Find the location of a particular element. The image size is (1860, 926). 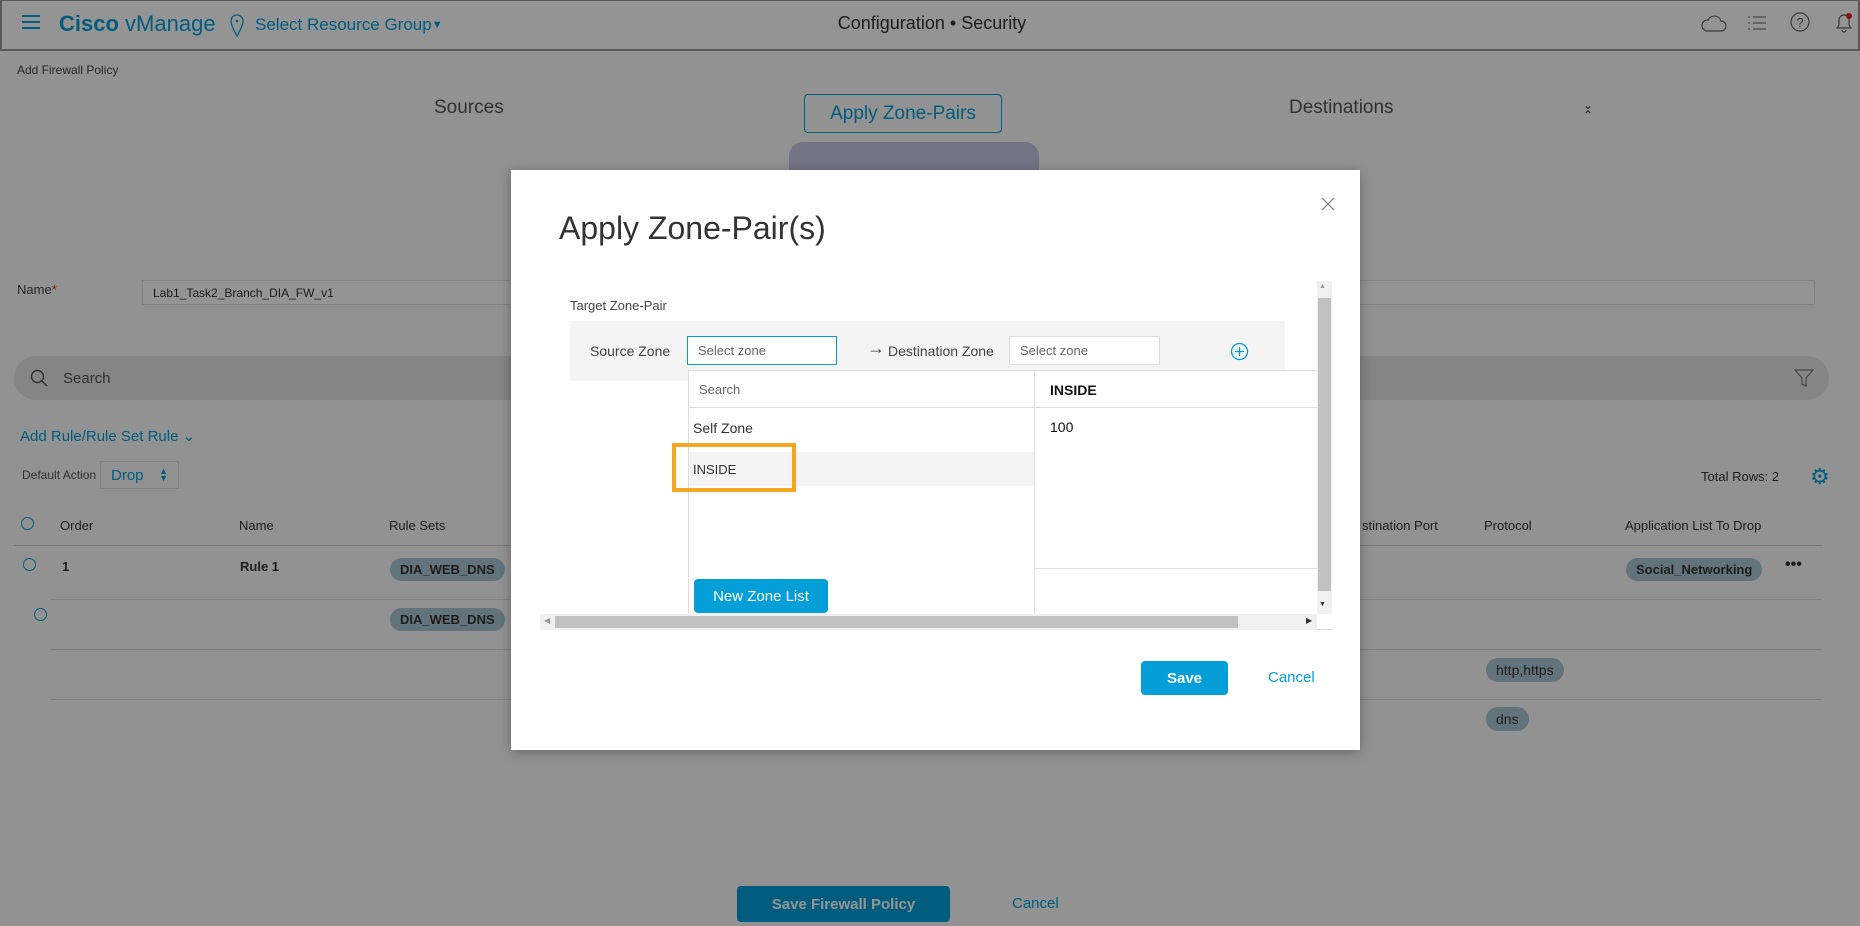

scroll-up-icon: ▲ is located at coordinates (1322, 286).